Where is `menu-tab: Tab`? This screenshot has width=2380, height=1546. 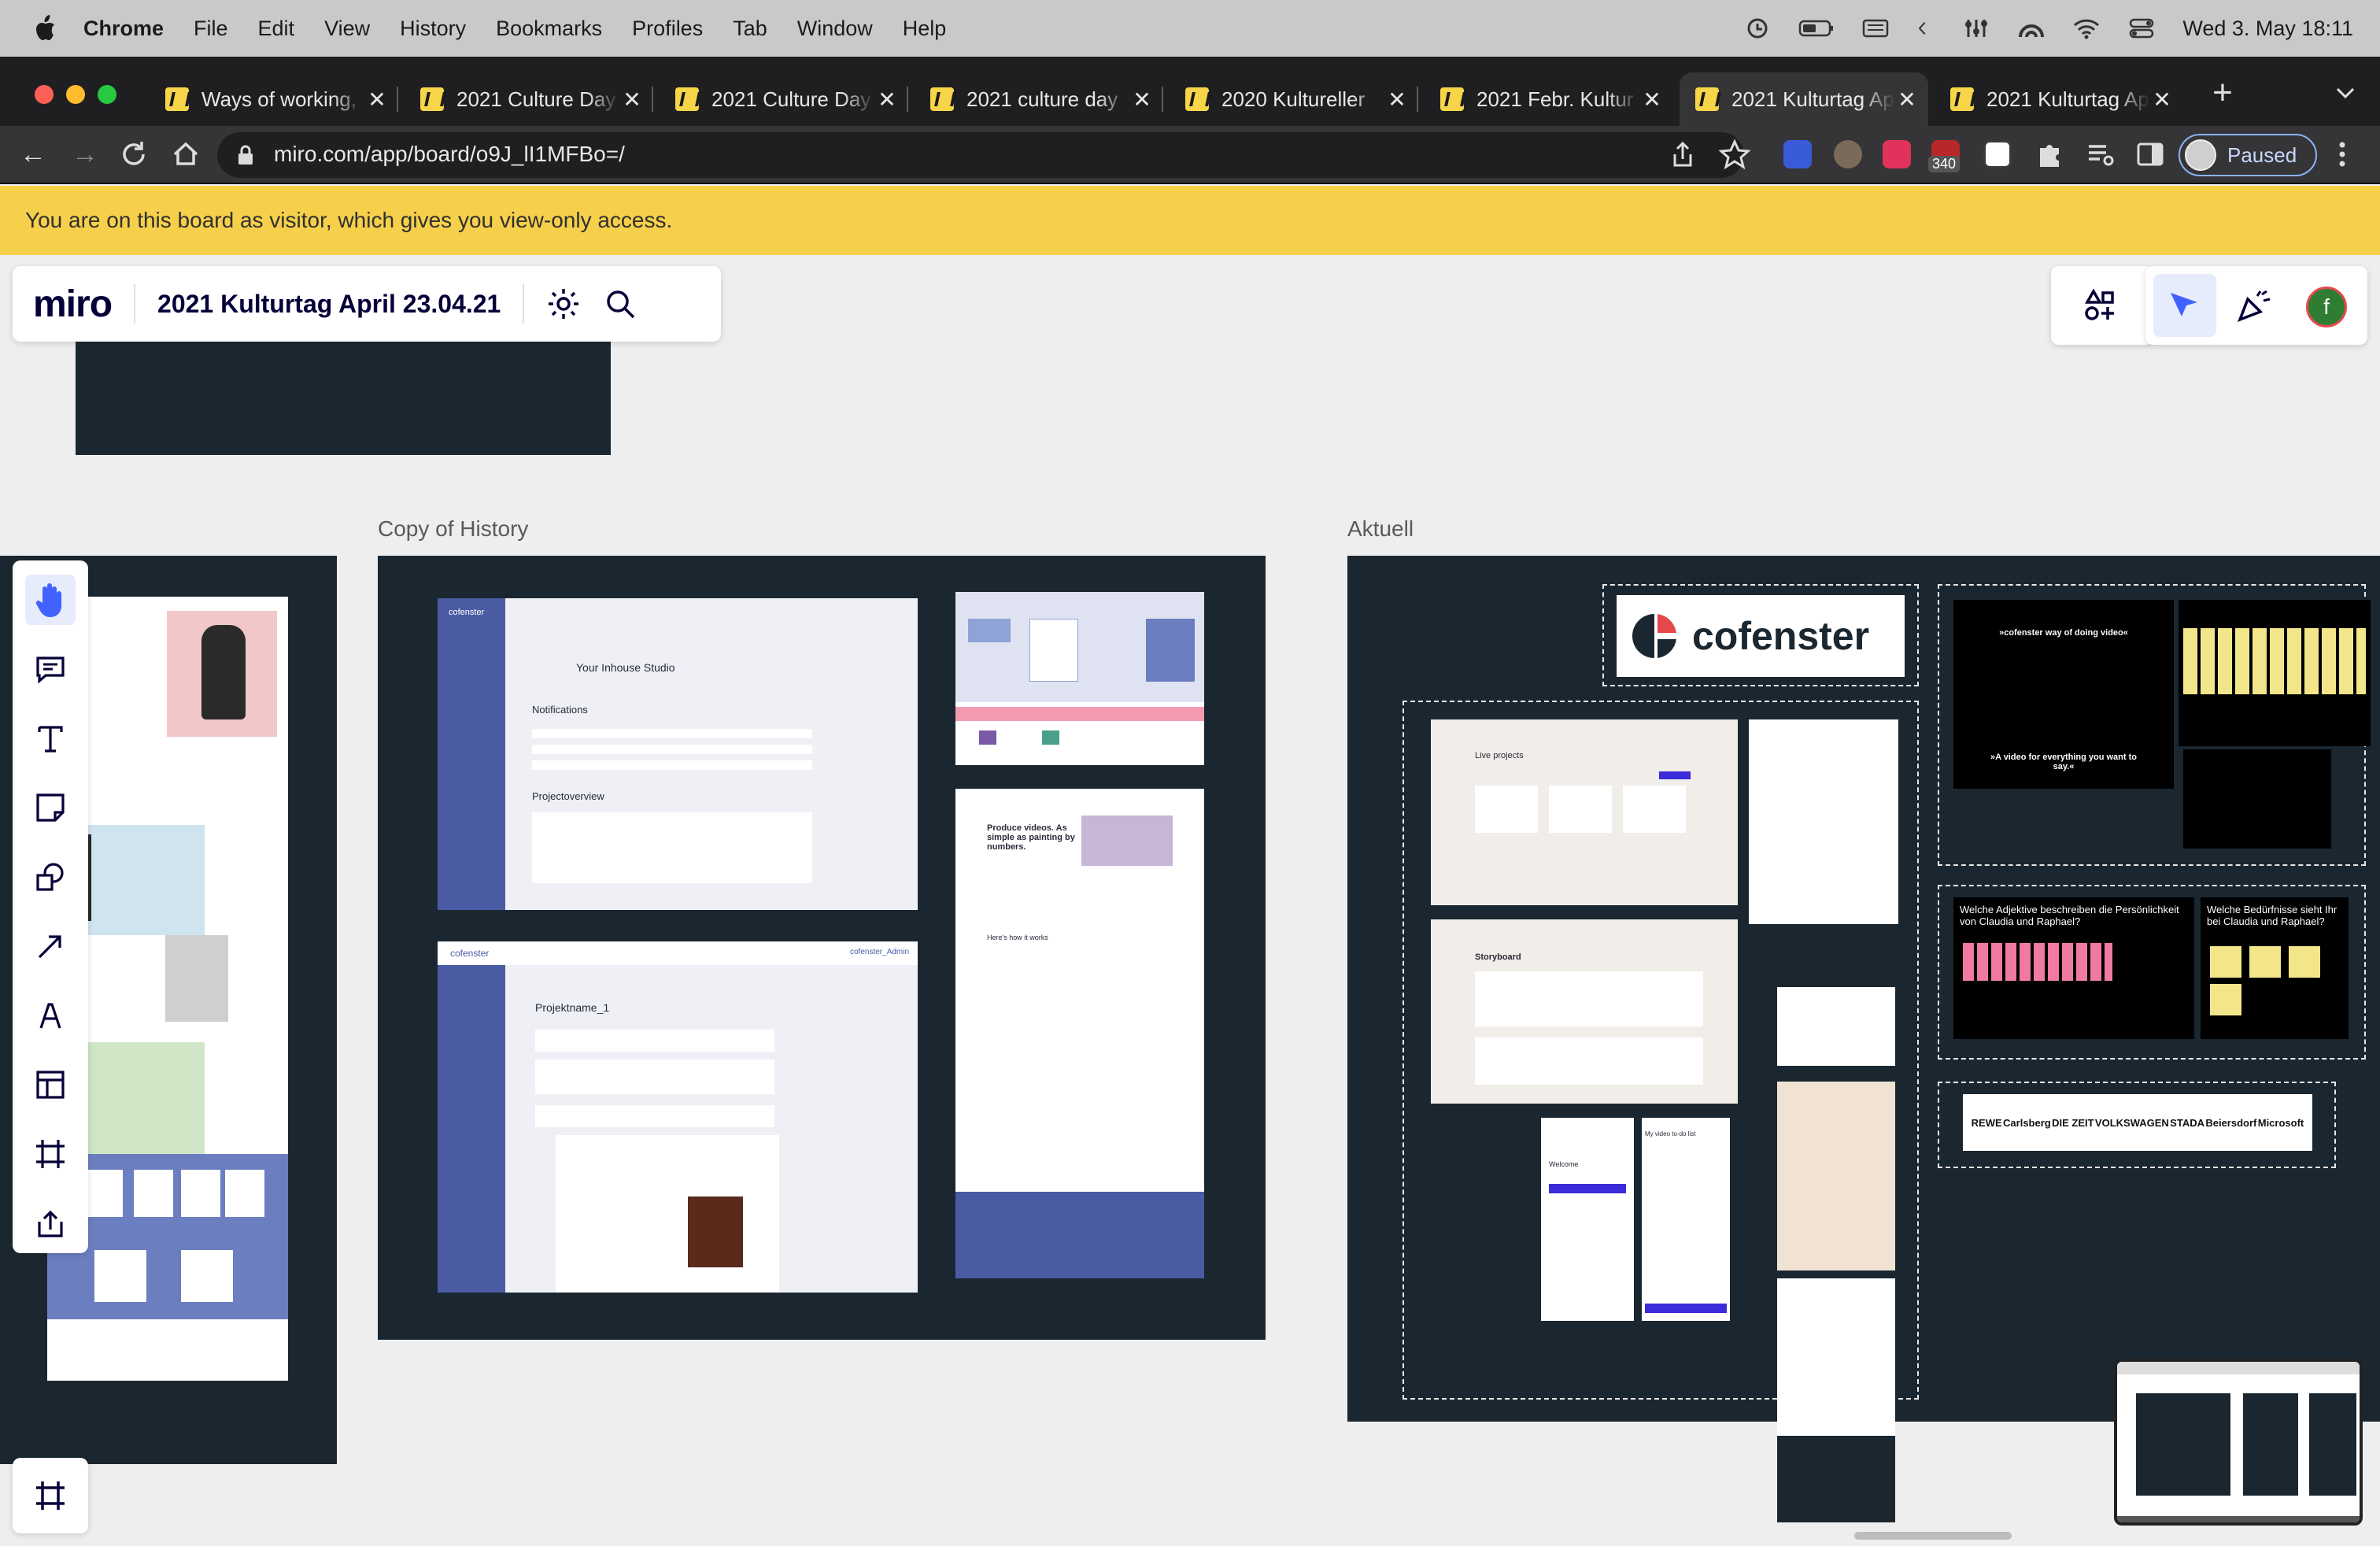 menu-tab: Tab is located at coordinates (750, 29).